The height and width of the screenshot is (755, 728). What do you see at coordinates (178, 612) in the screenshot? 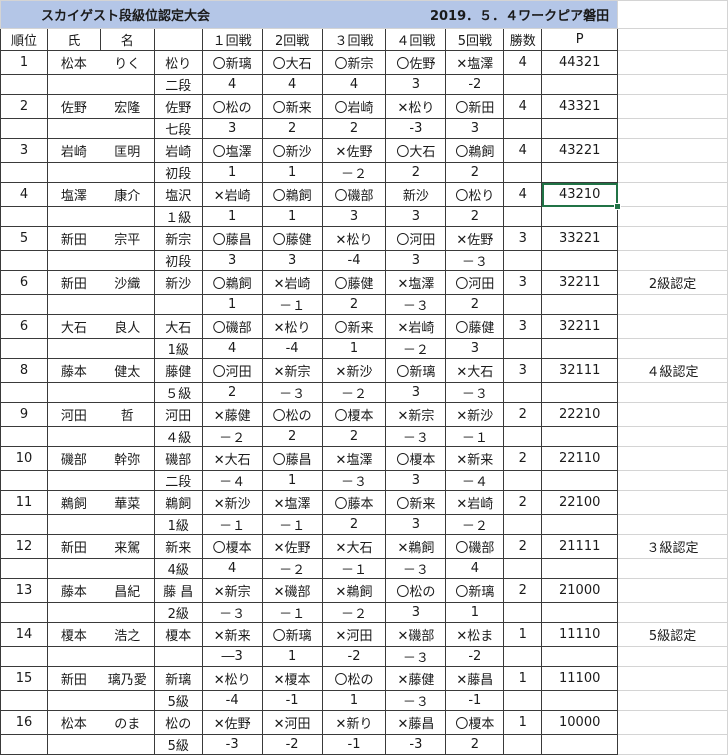
I see `grade-cell: 2級` at bounding box center [178, 612].